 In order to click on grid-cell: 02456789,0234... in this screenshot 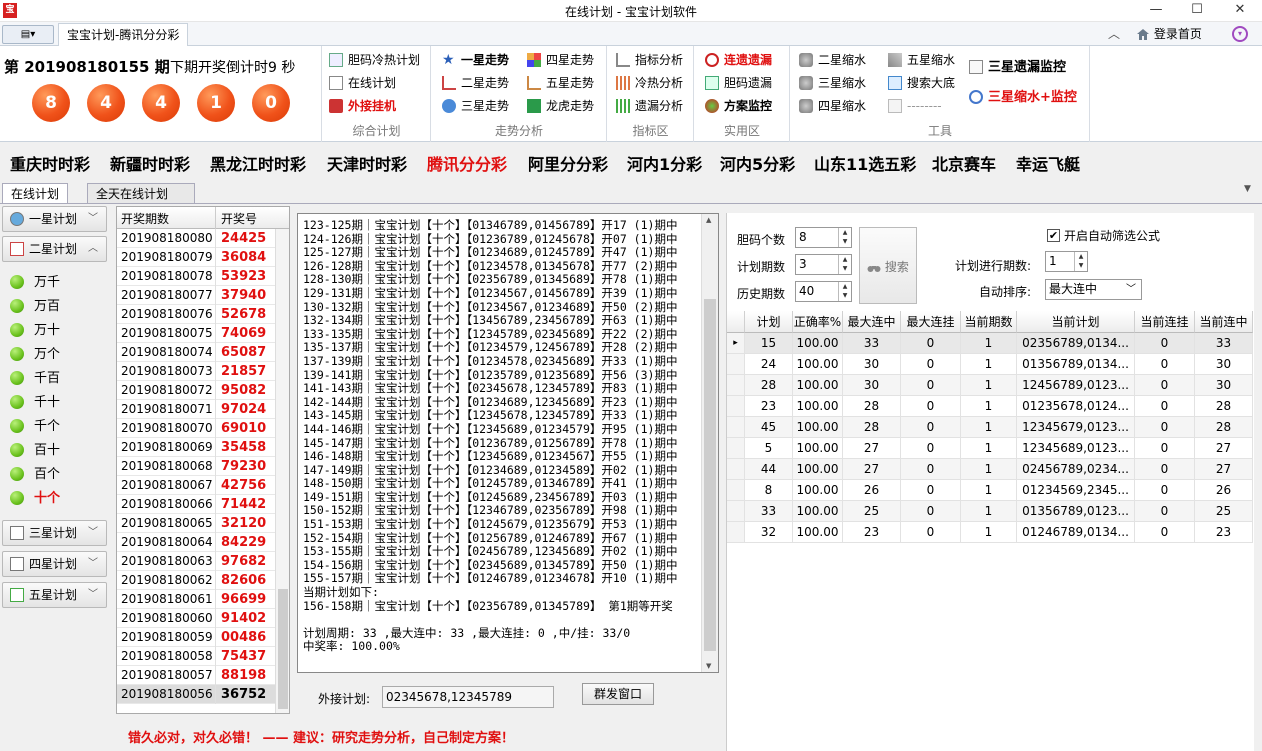, I will do `click(1076, 469)`.